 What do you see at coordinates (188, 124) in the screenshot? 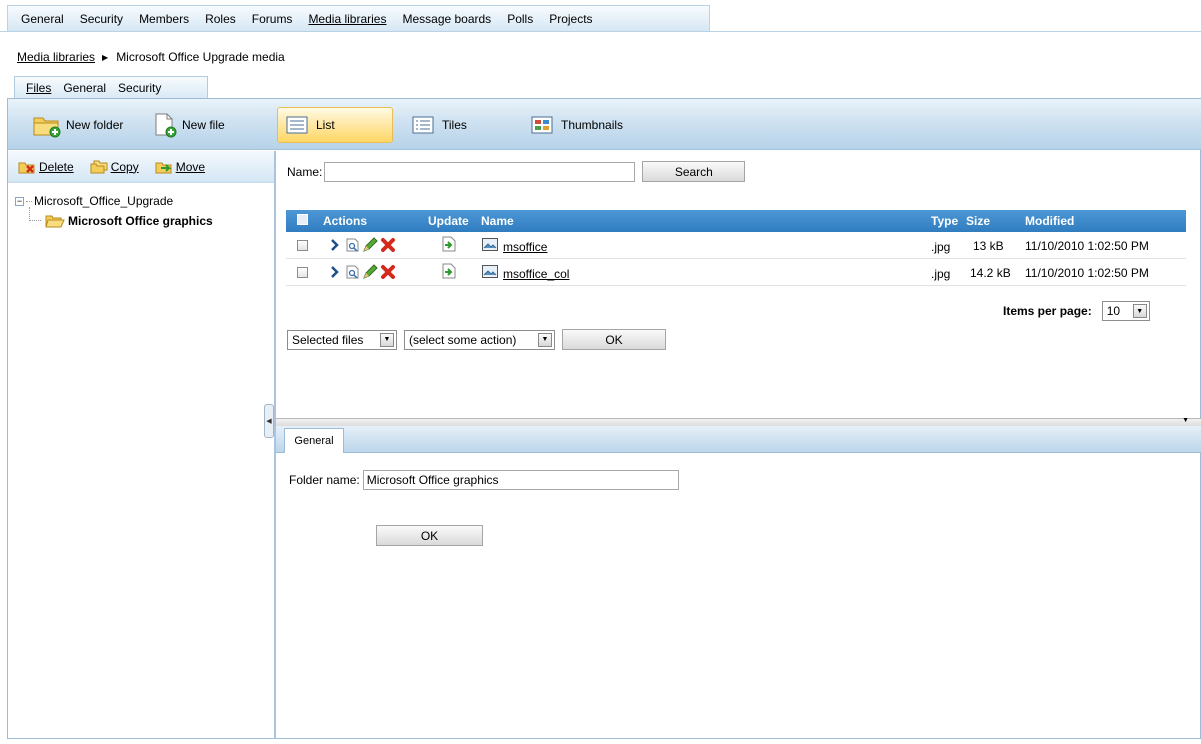
I see `new-file-button: New file` at bounding box center [188, 124].